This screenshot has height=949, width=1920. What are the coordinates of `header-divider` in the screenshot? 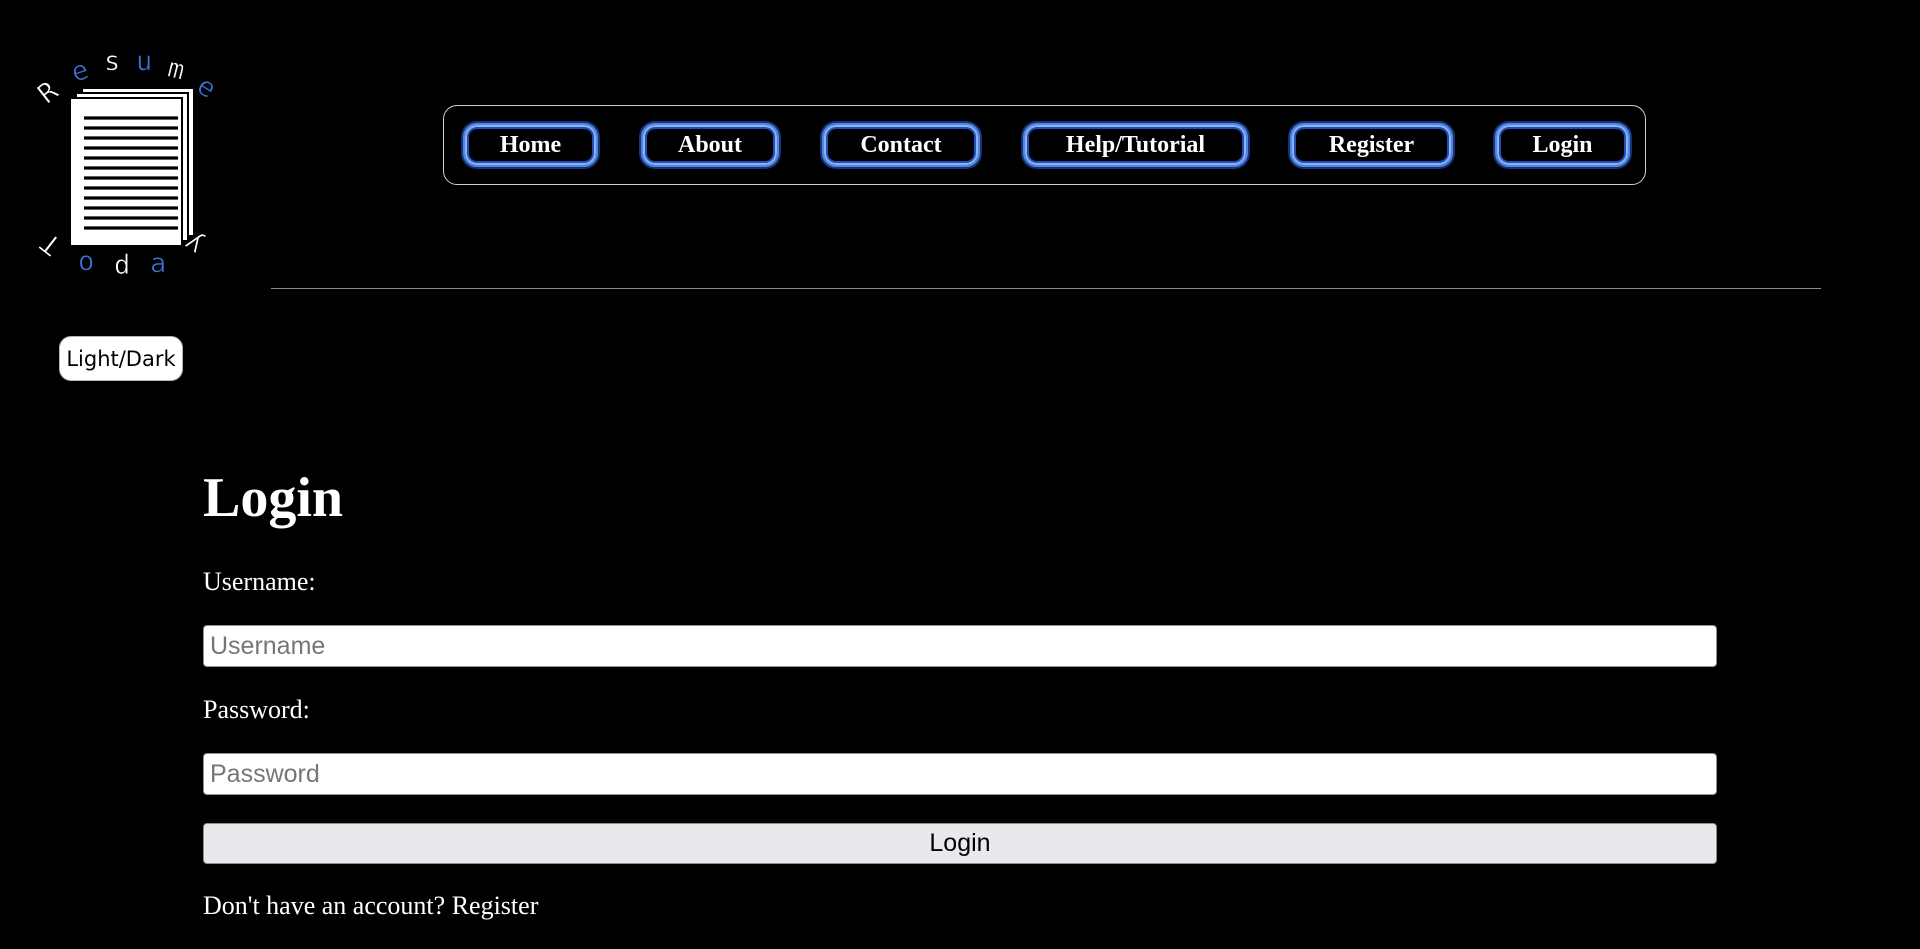 It's located at (1046, 288).